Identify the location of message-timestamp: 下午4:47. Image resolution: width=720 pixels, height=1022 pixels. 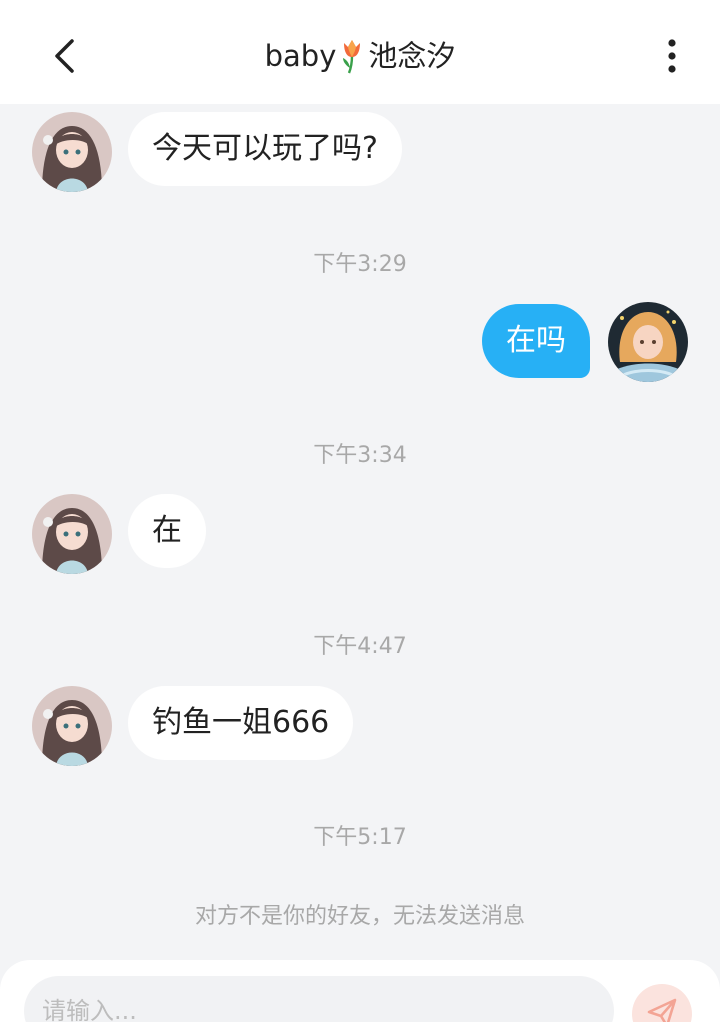
(360, 646).